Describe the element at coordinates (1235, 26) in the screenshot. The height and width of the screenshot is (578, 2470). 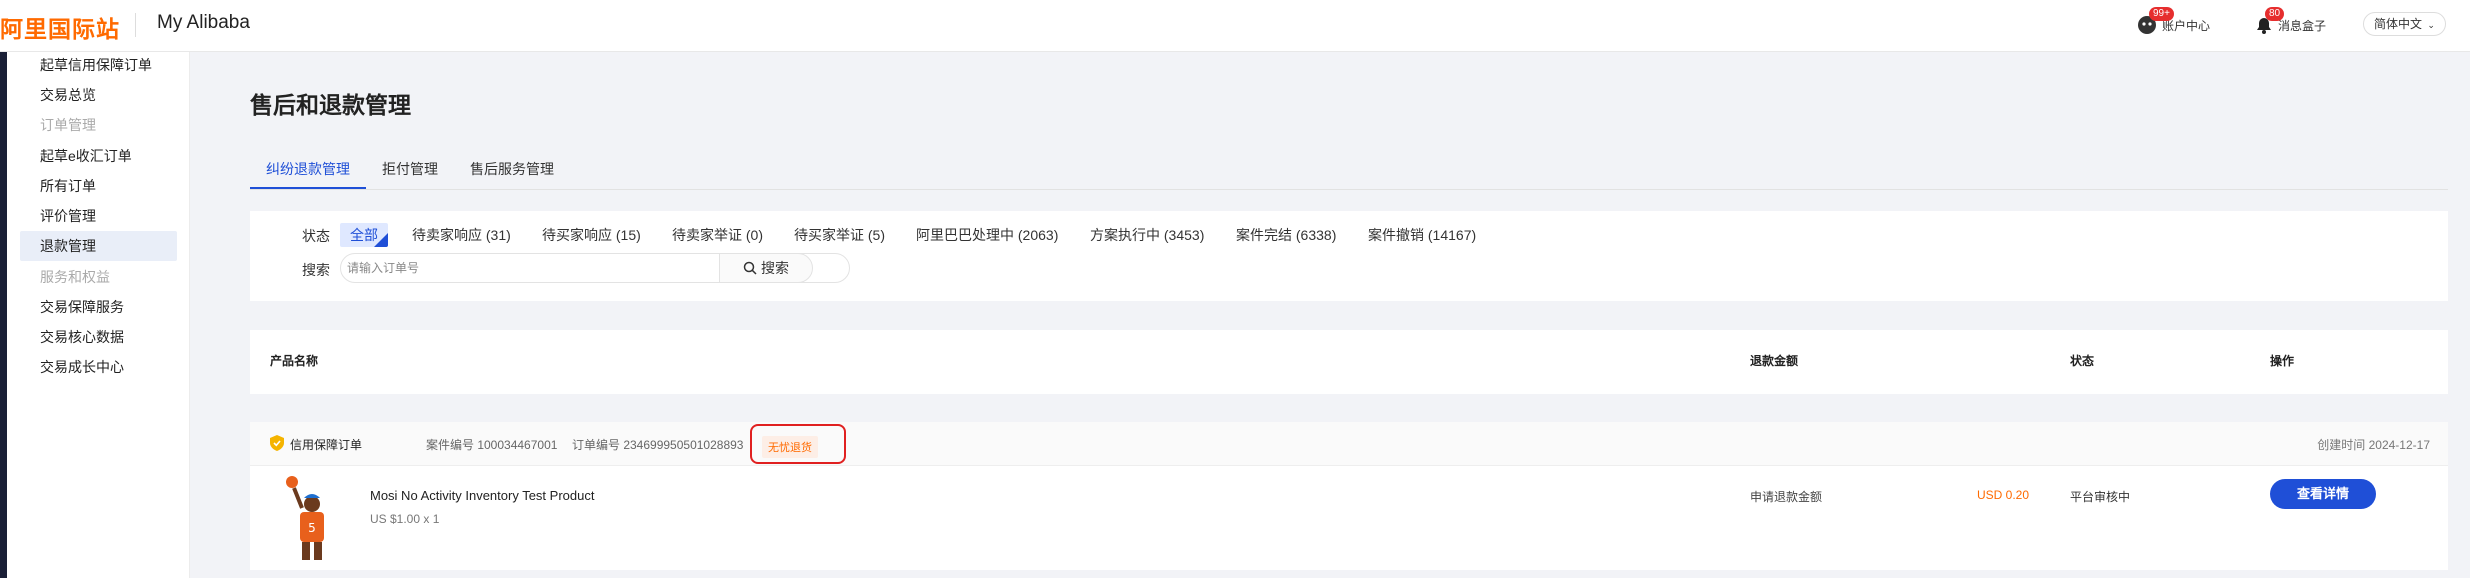
I see `top-header: 阿里国际站 My Alibaba 99+ 账户中心 80 消息盒子 简体中文 ⌄` at that location.